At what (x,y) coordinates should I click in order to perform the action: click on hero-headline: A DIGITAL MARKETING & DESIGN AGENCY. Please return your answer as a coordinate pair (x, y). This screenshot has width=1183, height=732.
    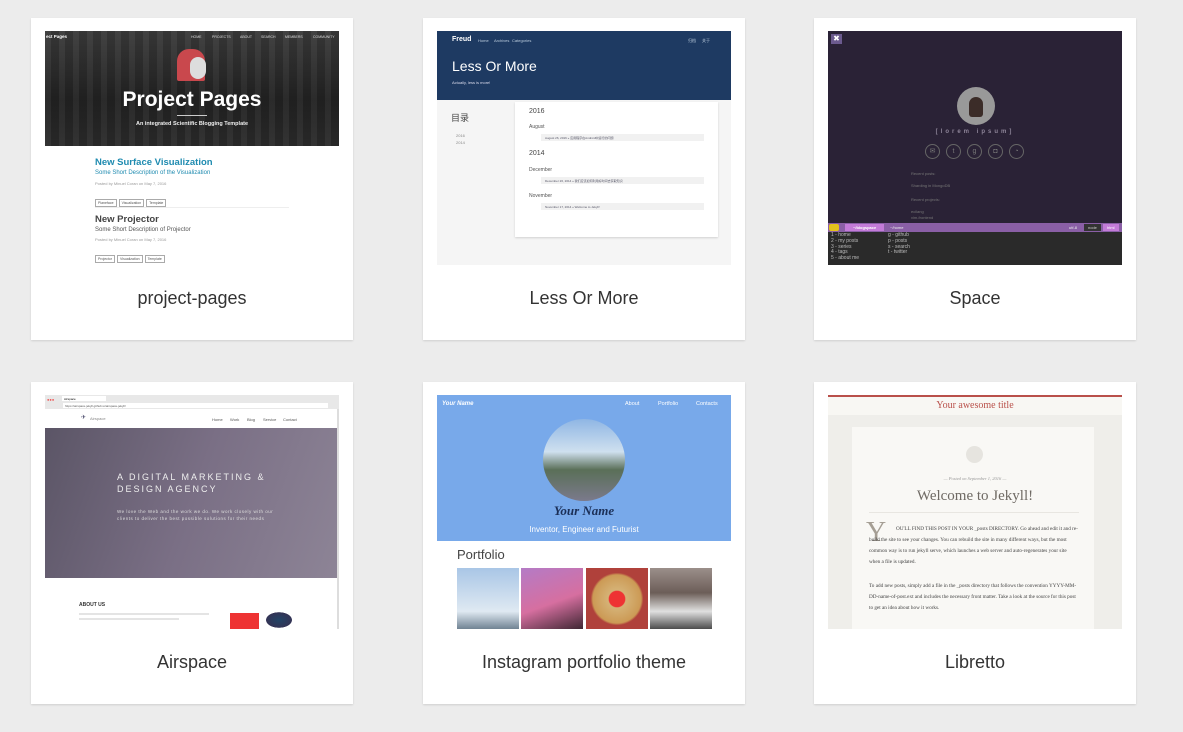
    Looking at the image, I should click on (191, 483).